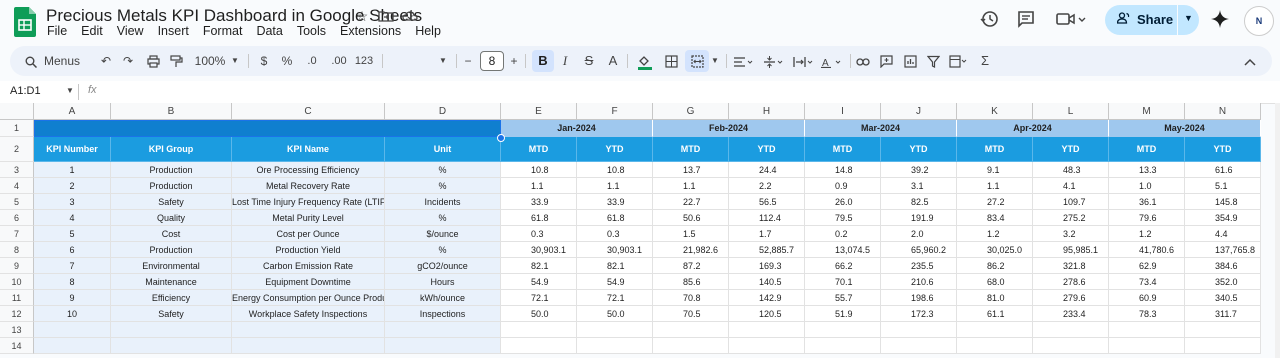 This screenshot has width=1280, height=358. What do you see at coordinates (308, 266) in the screenshot?
I see `kpi-name-cell: Carbon Emission Rate` at bounding box center [308, 266].